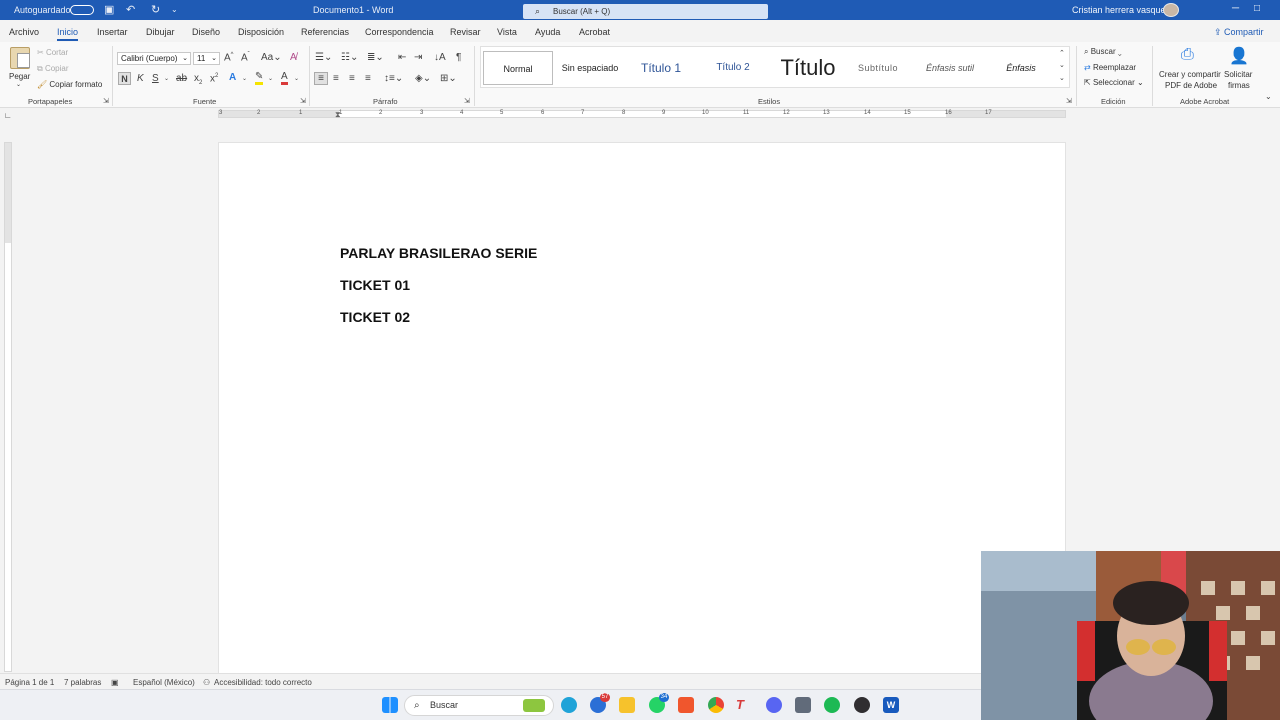  Describe the element at coordinates (368, 78) in the screenshot. I see `justify-icon: ≡` at that location.